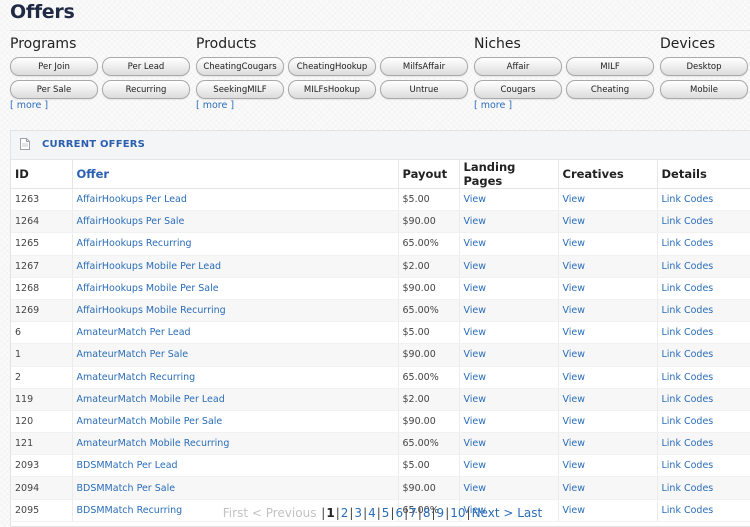  What do you see at coordinates (345, 513) in the screenshot?
I see `pagination-page-2: 2` at bounding box center [345, 513].